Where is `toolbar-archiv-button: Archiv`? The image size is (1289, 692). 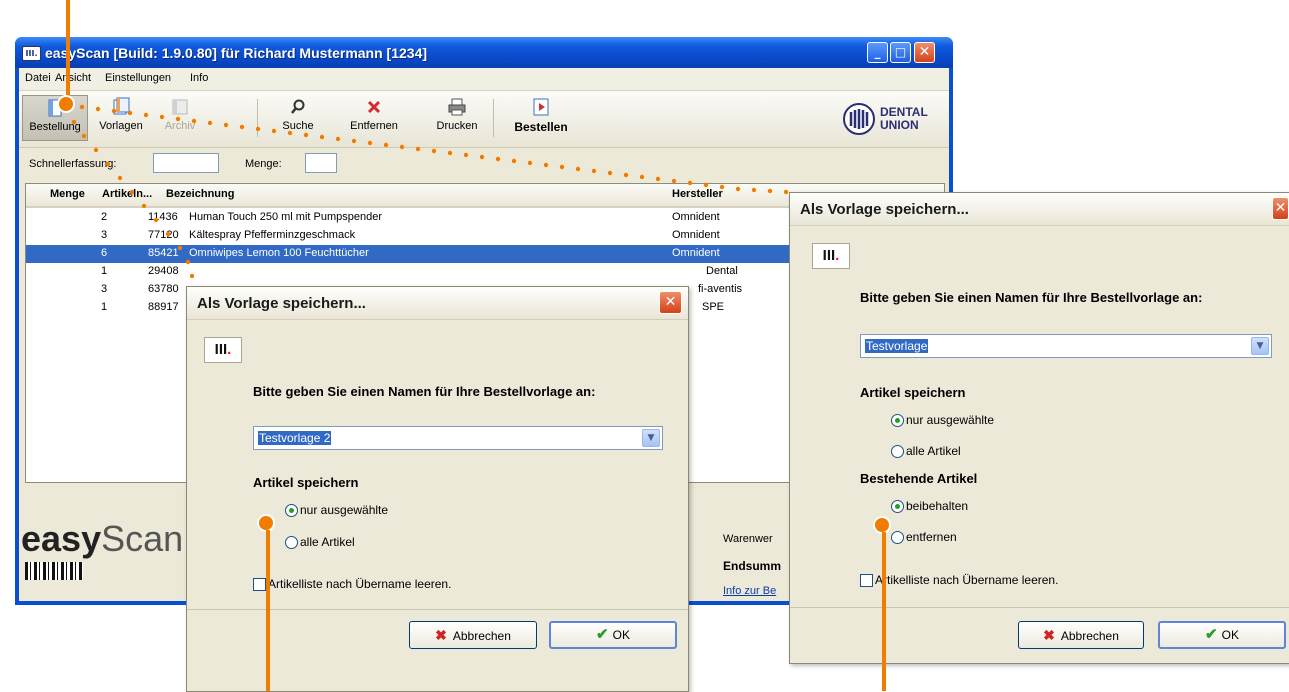
toolbar-archiv-button: Archiv is located at coordinates (180, 118).